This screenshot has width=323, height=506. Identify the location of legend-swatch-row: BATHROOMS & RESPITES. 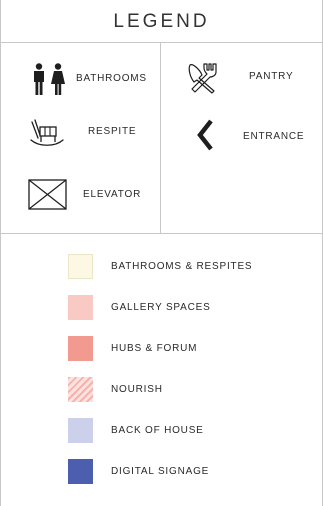
(161, 267).